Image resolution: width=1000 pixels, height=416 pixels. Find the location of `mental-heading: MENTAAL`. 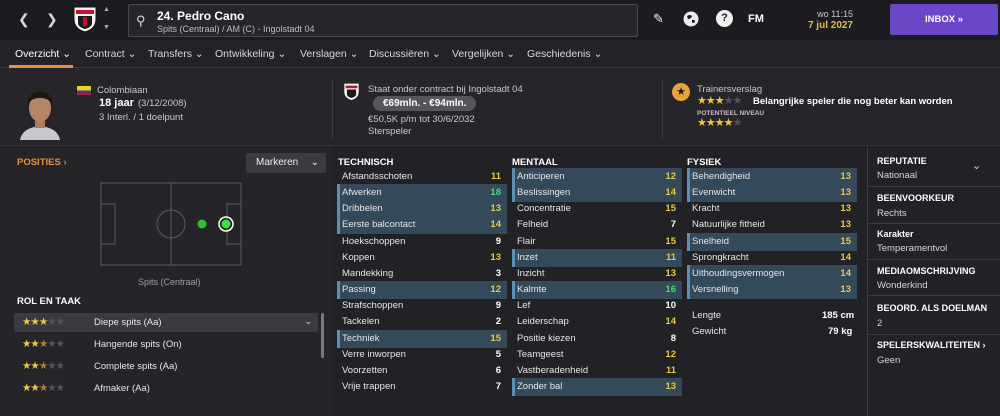

mental-heading: MENTAAL is located at coordinates (535, 162).